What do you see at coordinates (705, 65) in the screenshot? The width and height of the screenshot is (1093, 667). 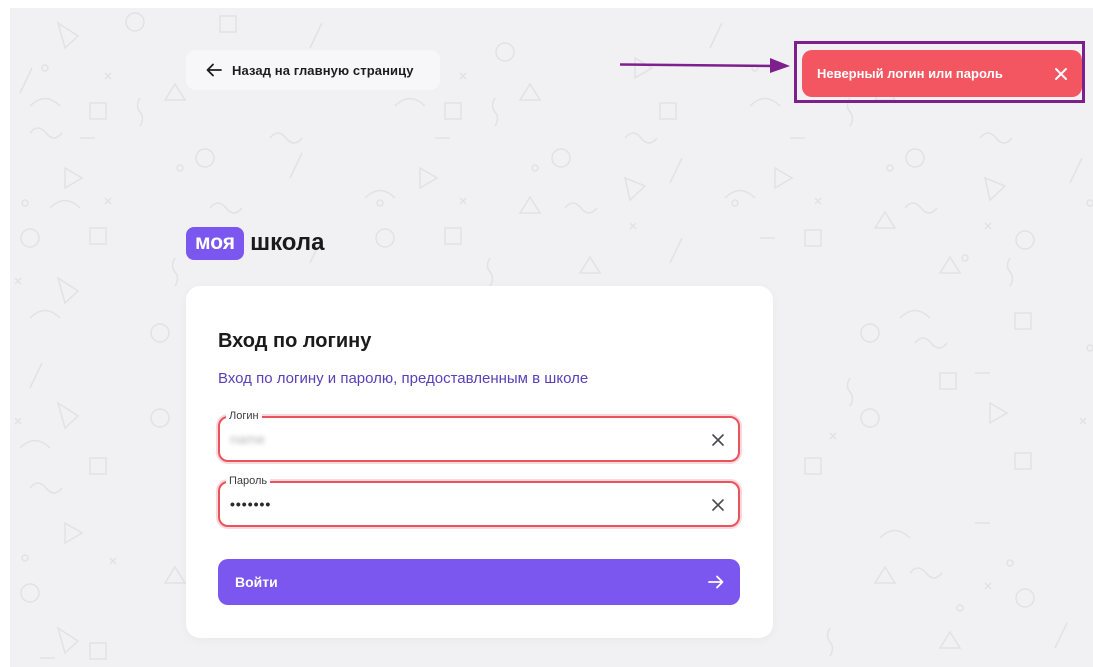 I see `annotation-arrow-icon` at bounding box center [705, 65].